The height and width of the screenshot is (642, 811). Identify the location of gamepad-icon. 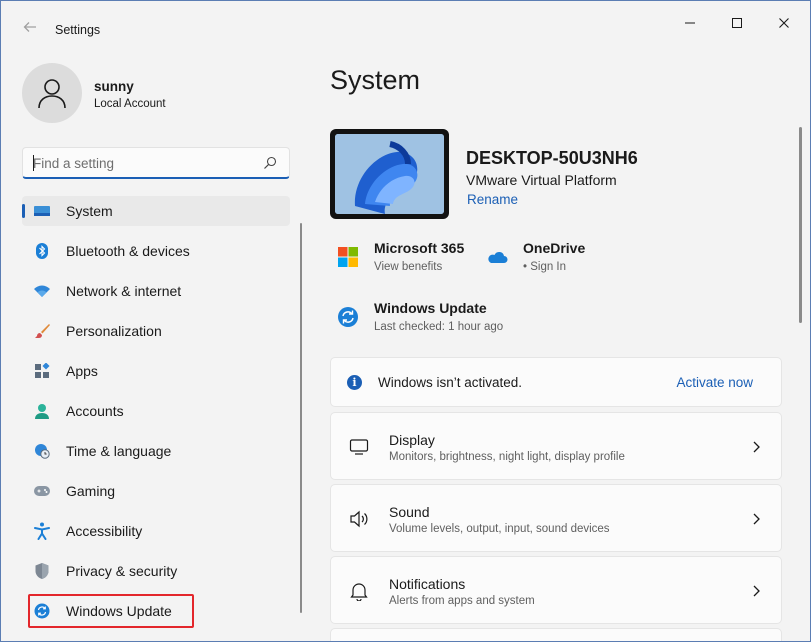
(42, 491).